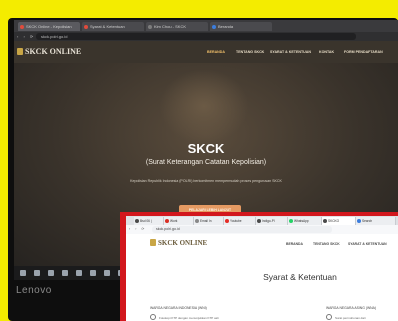 Image resolution: width=398 pixels, height=321 pixels. Describe the element at coordinates (37, 273) in the screenshot. I see `search-icon` at that location.